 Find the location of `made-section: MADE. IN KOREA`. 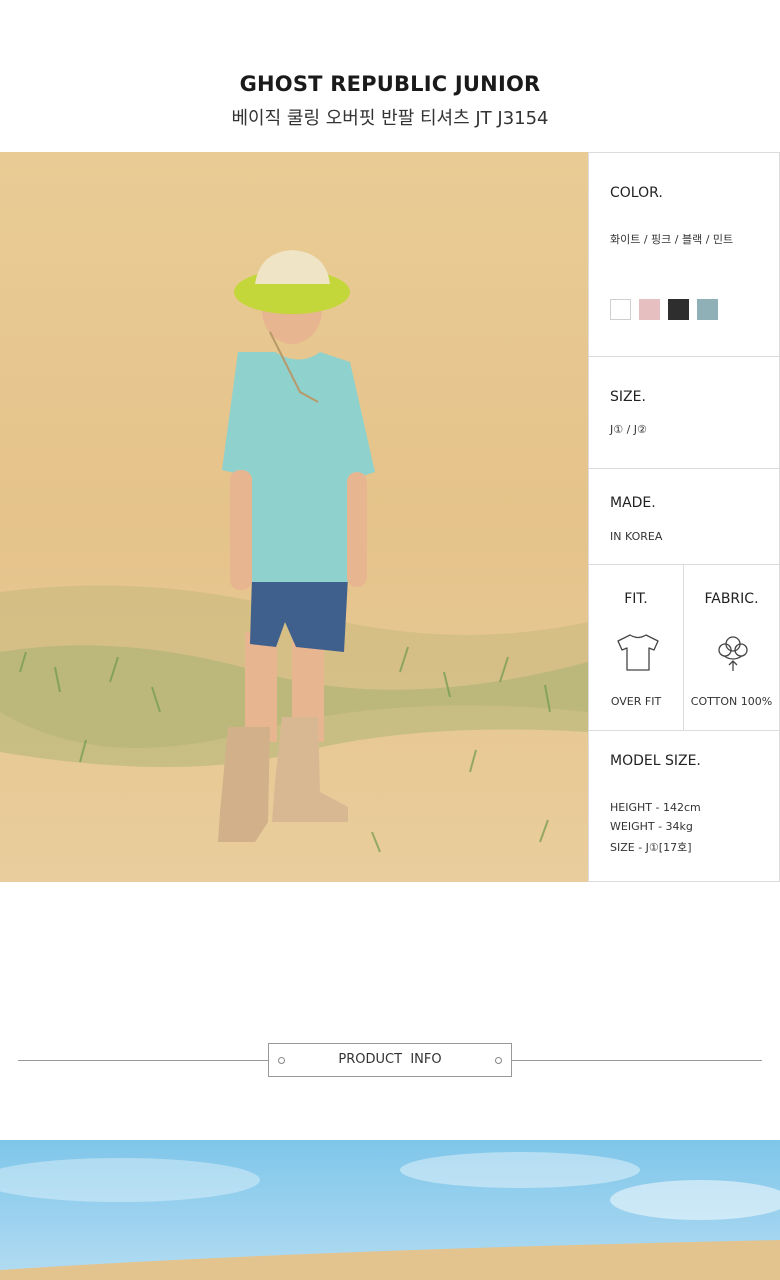

made-section: MADE. IN KOREA is located at coordinates (684, 517).